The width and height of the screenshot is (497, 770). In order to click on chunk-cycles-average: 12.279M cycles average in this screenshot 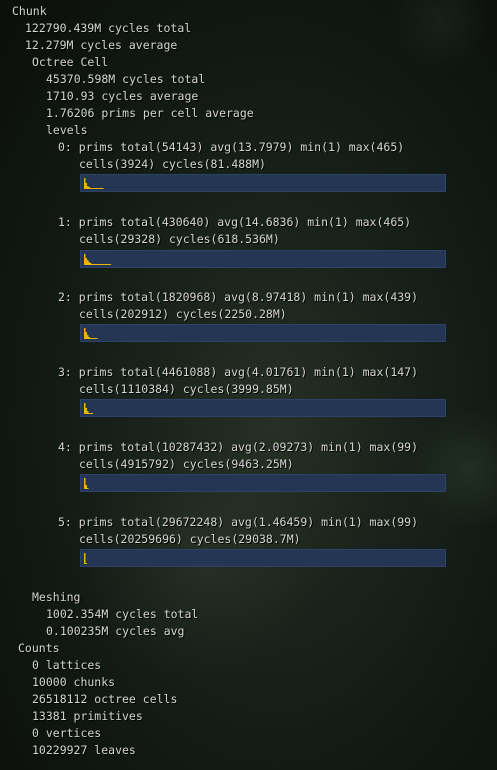, I will do `click(101, 45)`.